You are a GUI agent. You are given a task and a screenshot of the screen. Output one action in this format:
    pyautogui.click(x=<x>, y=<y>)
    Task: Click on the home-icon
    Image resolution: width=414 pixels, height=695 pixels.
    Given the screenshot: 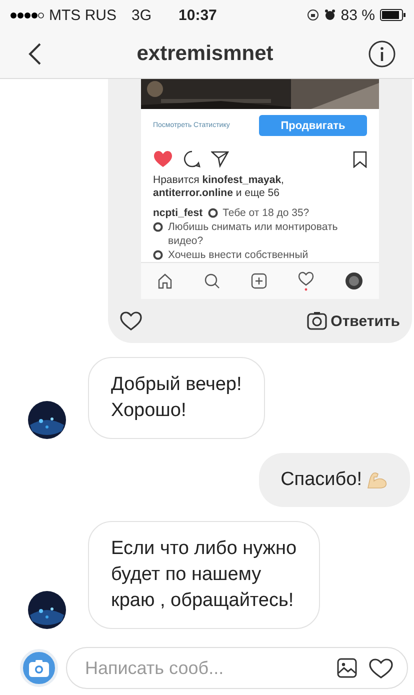 What is the action you would take?
    pyautogui.click(x=164, y=281)
    